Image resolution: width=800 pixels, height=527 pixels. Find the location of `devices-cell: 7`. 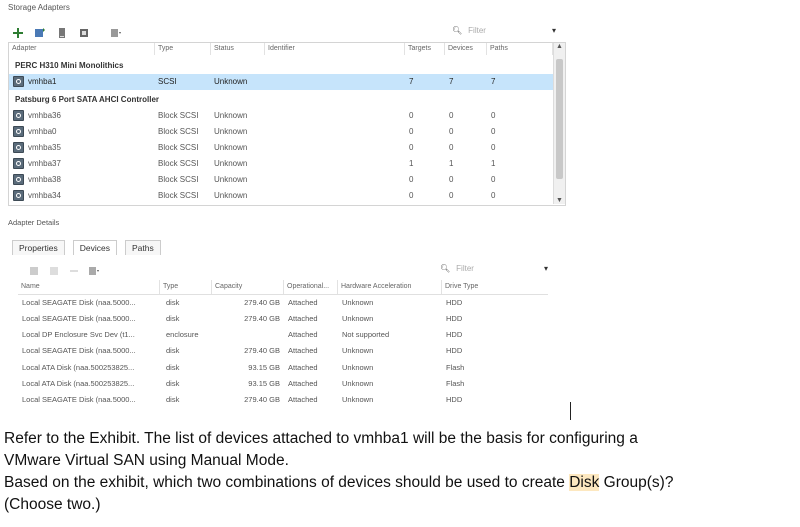

devices-cell: 7 is located at coordinates (451, 81).